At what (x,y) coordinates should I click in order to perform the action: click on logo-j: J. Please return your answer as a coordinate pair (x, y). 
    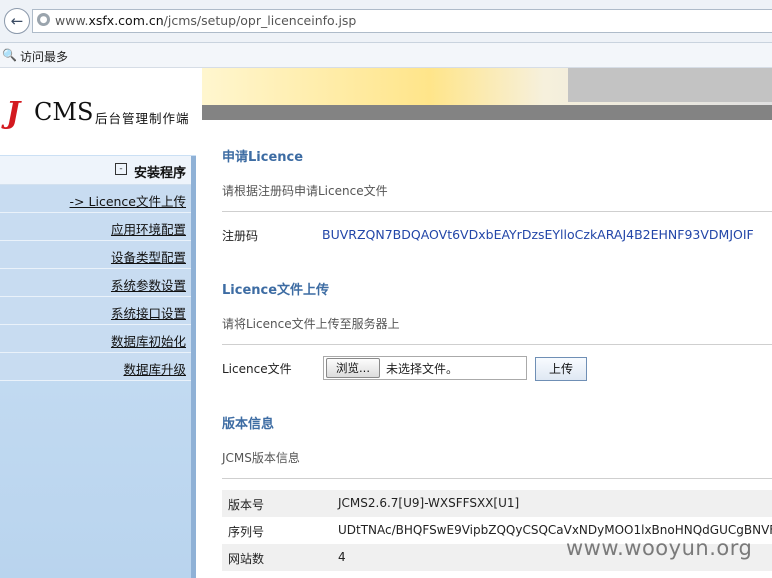
    Looking at the image, I should click on (13, 113).